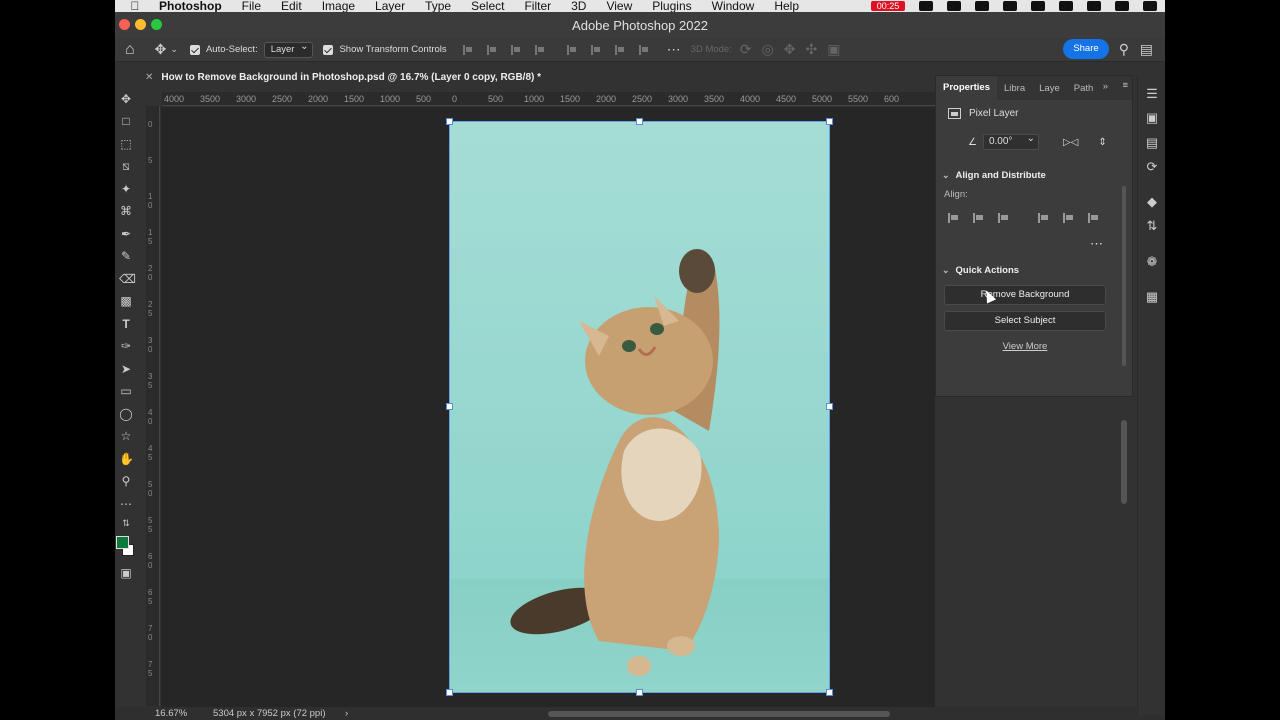 The height and width of the screenshot is (720, 1280). Describe the element at coordinates (126, 369) in the screenshot. I see `path-selection-tool-icon: ➤` at that location.